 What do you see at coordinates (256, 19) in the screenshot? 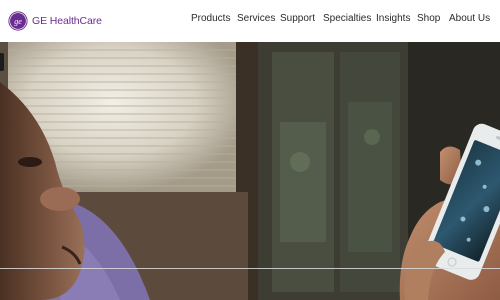
I see `nav-services: Services` at bounding box center [256, 19].